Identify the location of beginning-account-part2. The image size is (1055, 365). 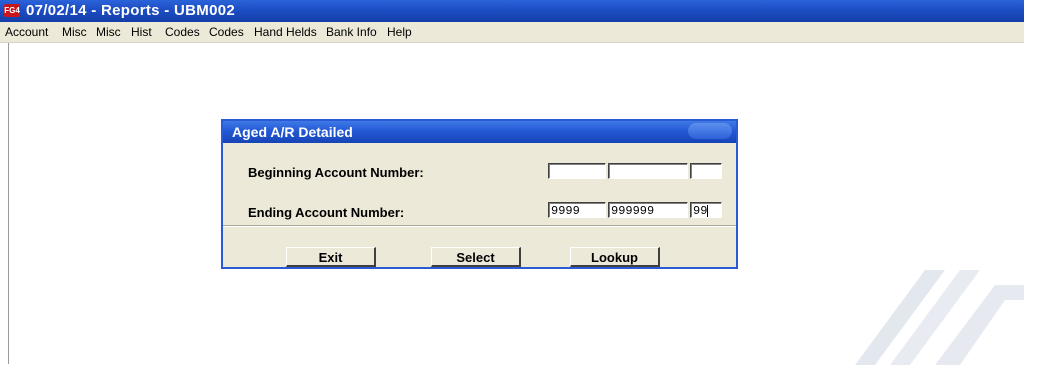
(648, 171).